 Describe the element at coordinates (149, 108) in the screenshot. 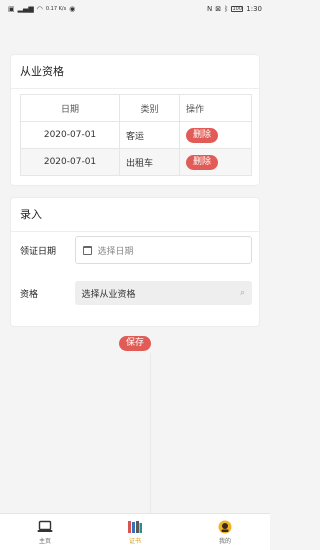

I see `column-header-type: 类别` at that location.